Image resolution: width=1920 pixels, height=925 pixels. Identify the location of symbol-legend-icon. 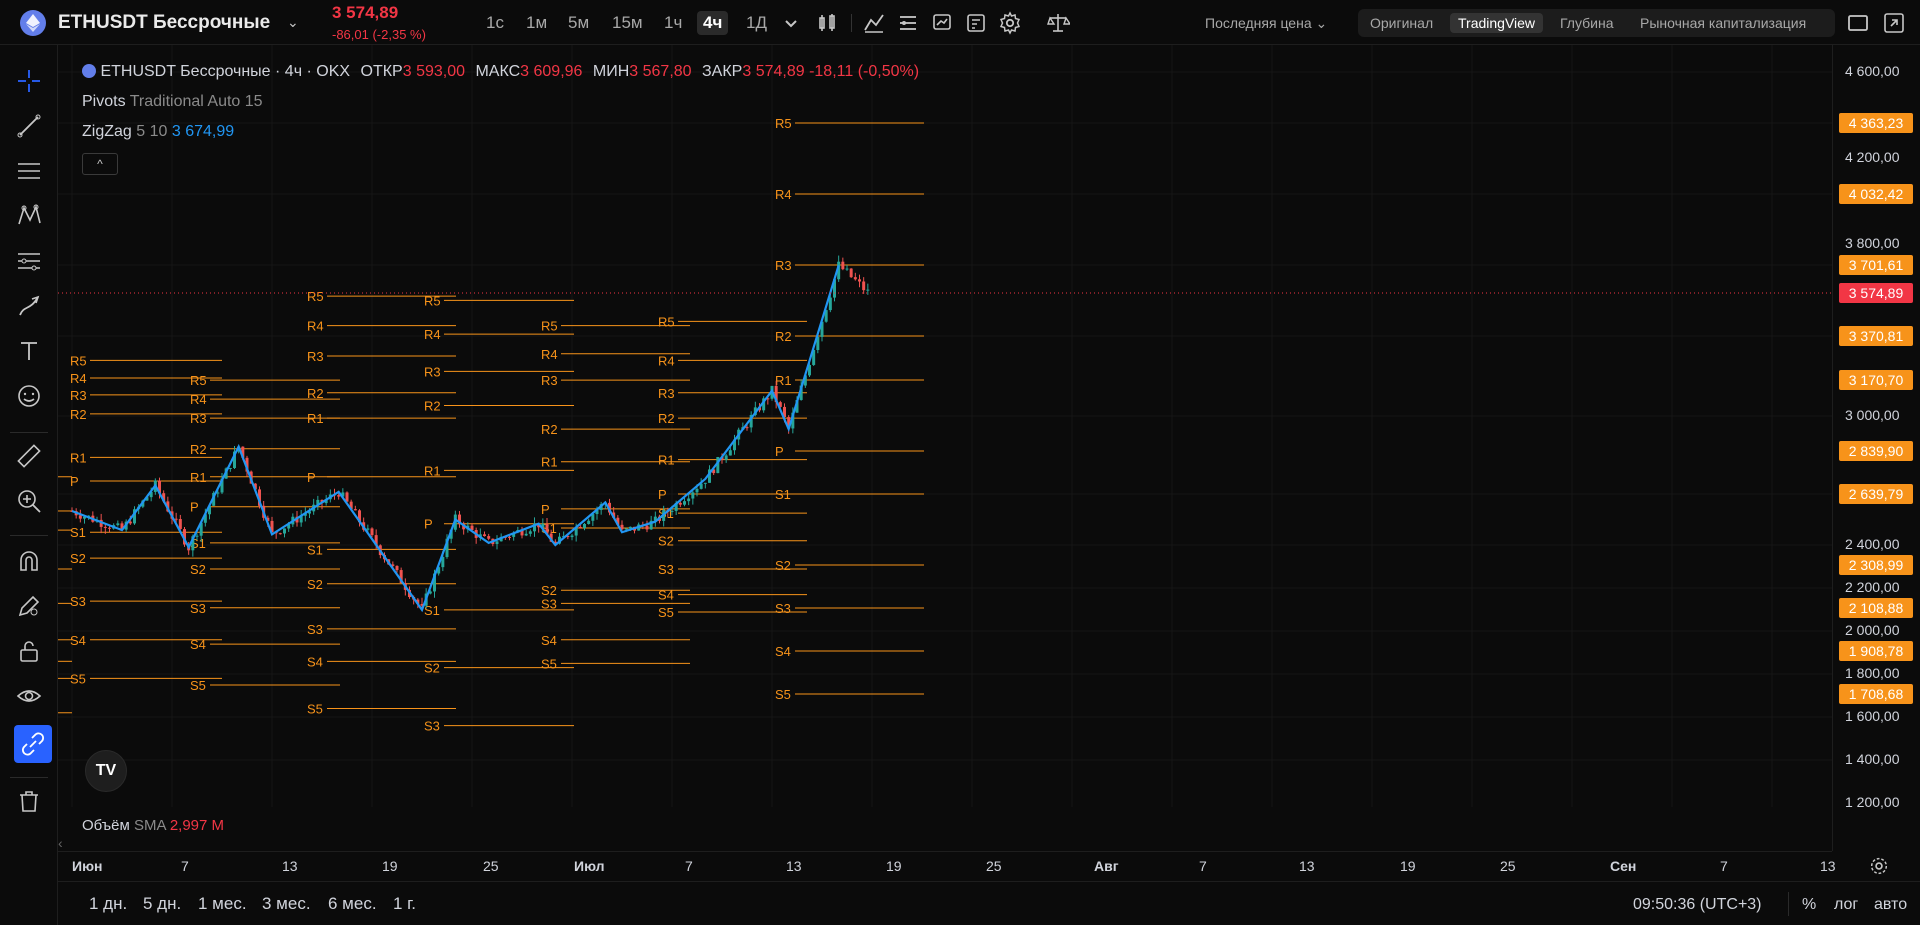
(89, 71).